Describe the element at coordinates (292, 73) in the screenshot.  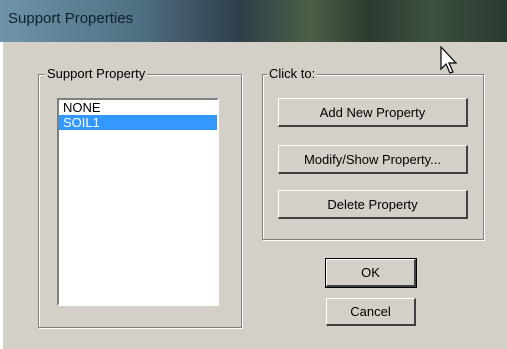
I see `click-to-group-label: Click to:` at that location.